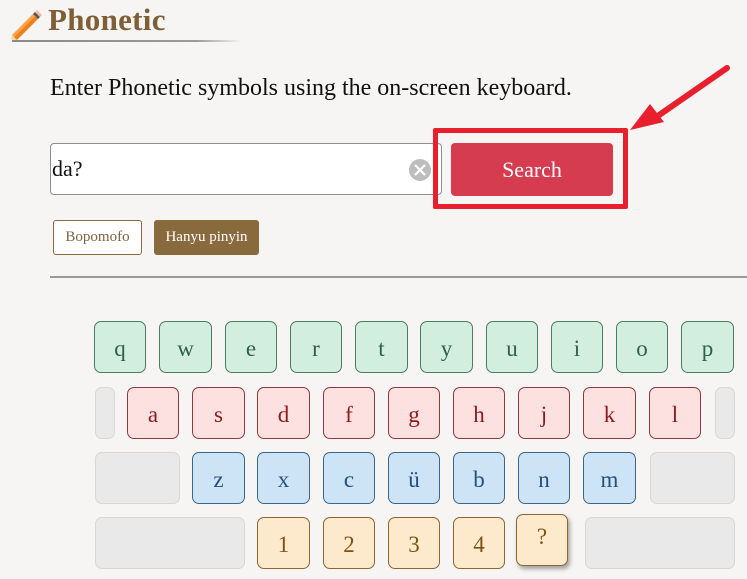 The image size is (747, 579). I want to click on key-a: a, so click(153, 413).